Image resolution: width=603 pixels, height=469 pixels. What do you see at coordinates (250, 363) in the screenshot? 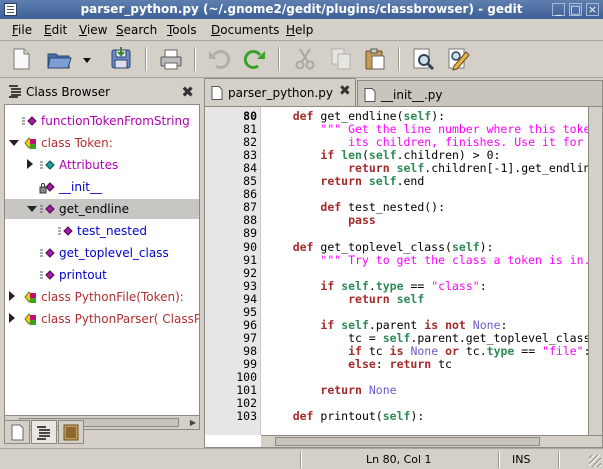
I see `line-number: 99` at bounding box center [250, 363].